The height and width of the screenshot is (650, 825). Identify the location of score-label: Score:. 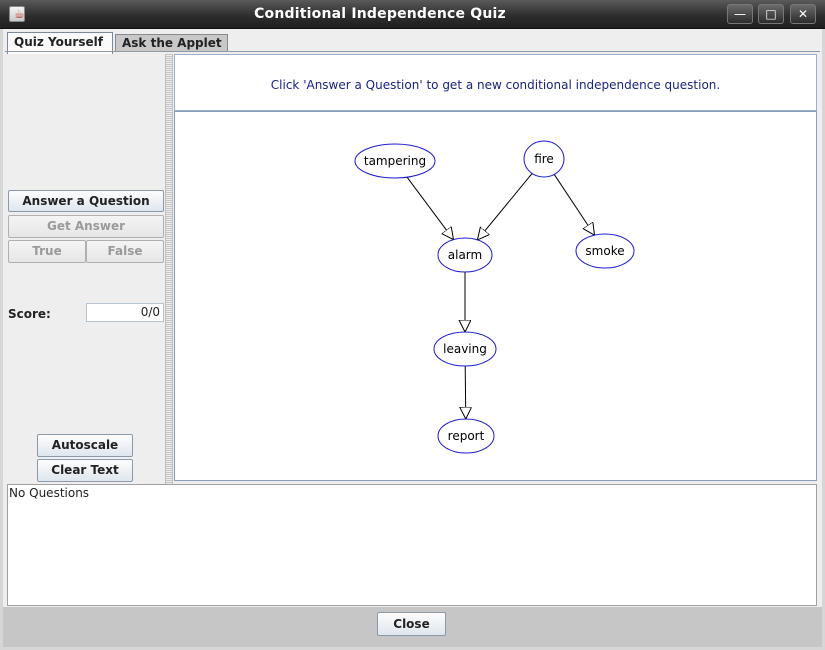
(29, 314).